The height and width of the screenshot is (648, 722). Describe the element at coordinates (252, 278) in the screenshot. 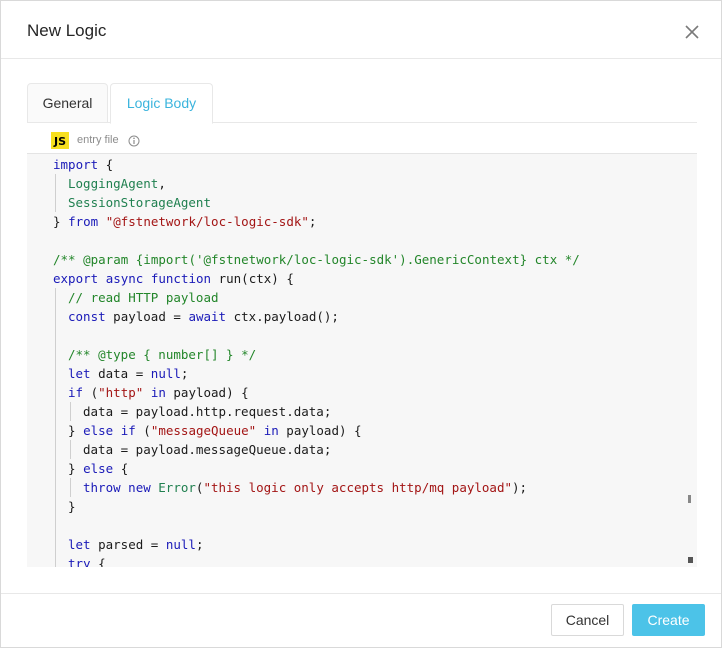

I see `code-token: run(ctx) {` at that location.